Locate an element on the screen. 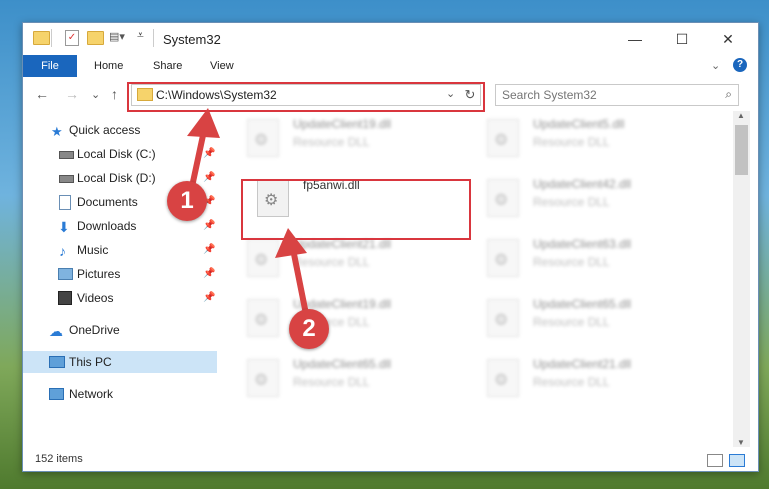 This screenshot has height=489, width=769. arrow-head-1-outline is located at coordinates (203, 123).